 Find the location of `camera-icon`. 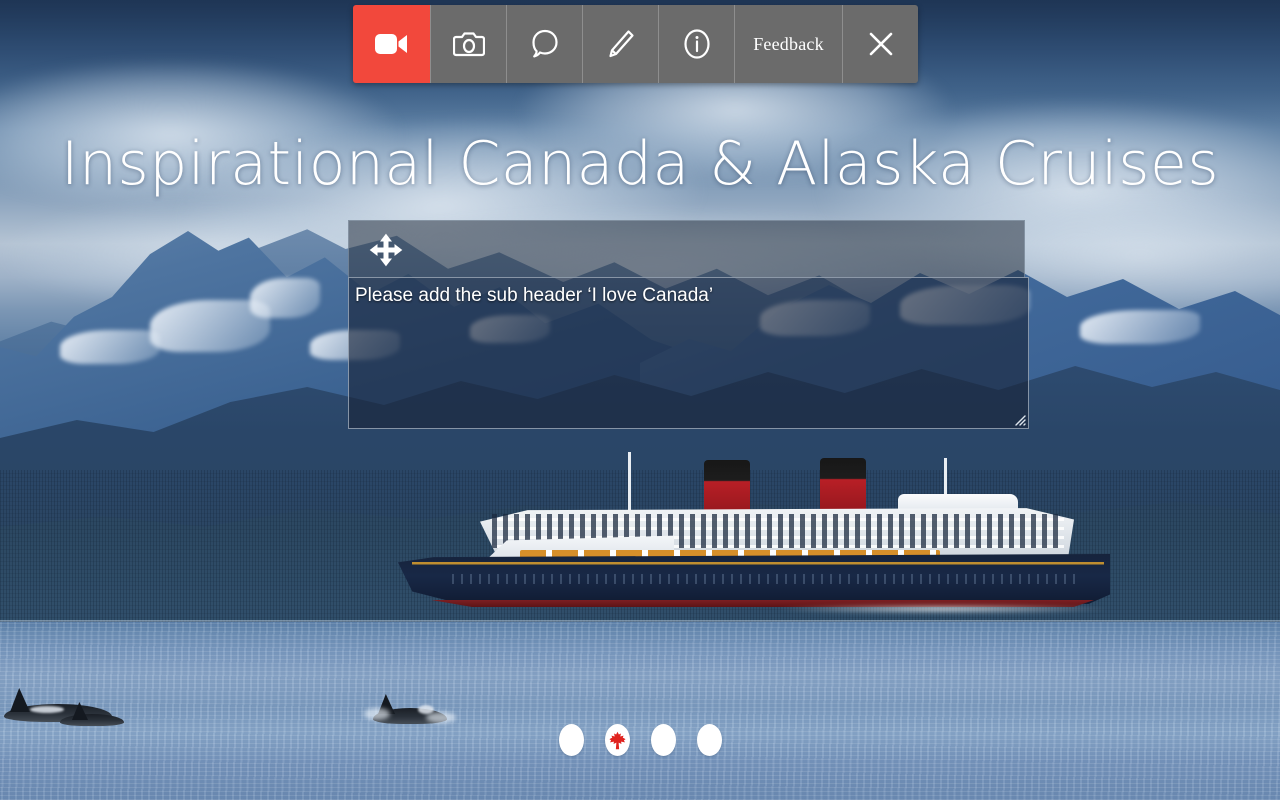

camera-icon is located at coordinates (468, 44).